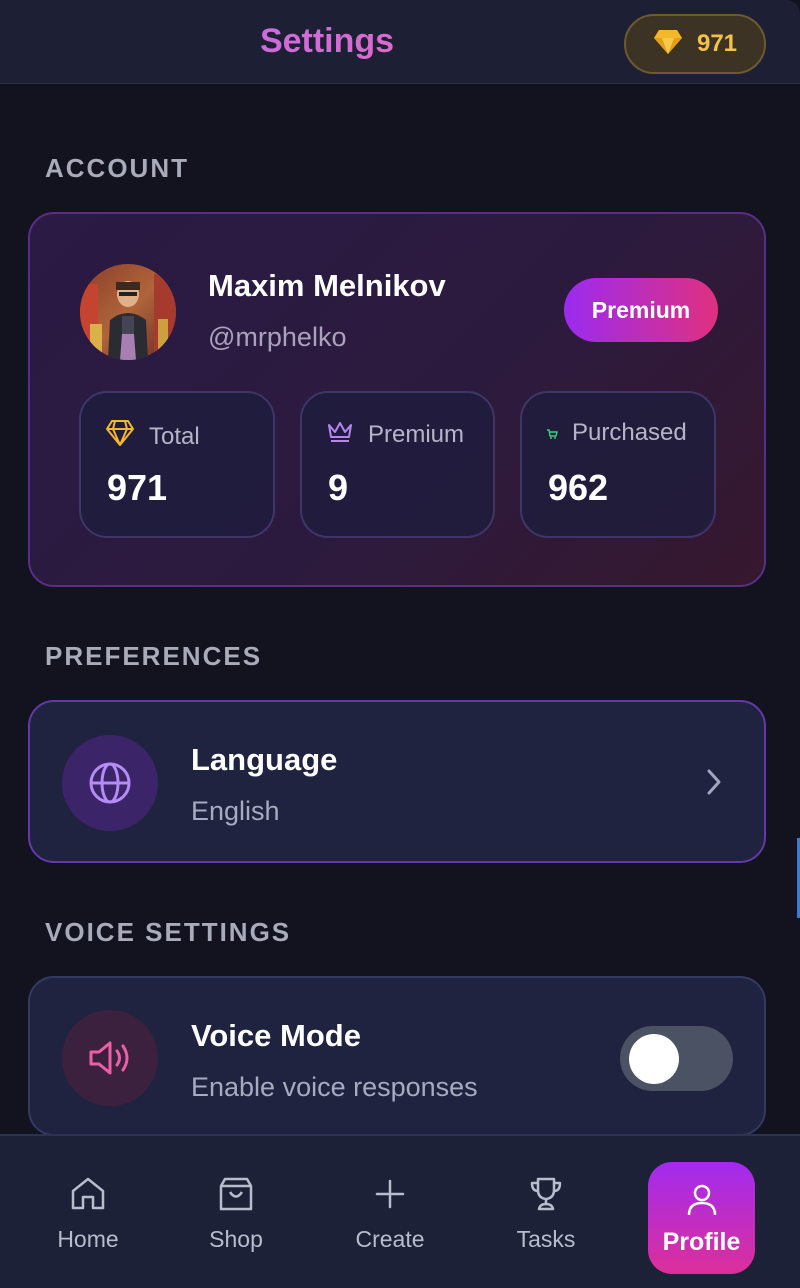 This screenshot has width=800, height=1288. What do you see at coordinates (168, 932) in the screenshot?
I see `section-label-voice: VOICE SETTINGS` at bounding box center [168, 932].